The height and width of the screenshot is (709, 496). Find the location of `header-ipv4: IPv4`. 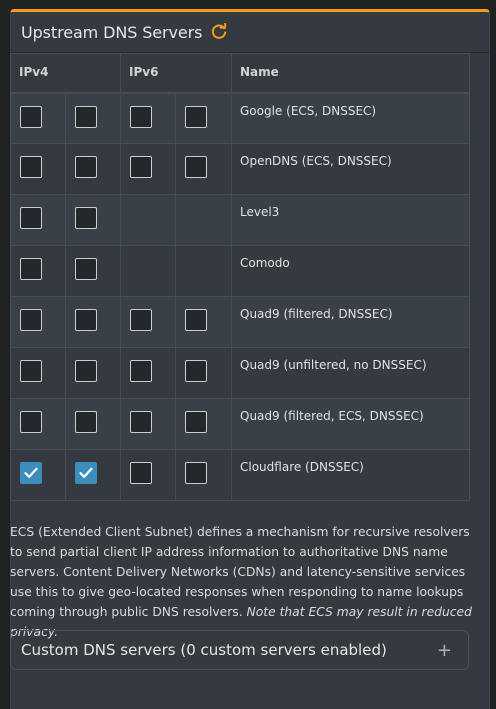

header-ipv4: IPv4 is located at coordinates (65, 73).